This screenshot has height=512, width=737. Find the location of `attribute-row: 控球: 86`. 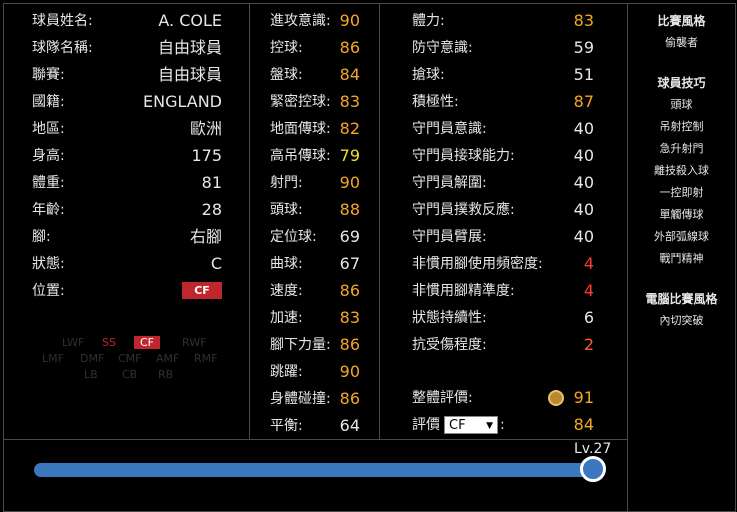

attribute-row: 控球: 86 is located at coordinates (315, 48).